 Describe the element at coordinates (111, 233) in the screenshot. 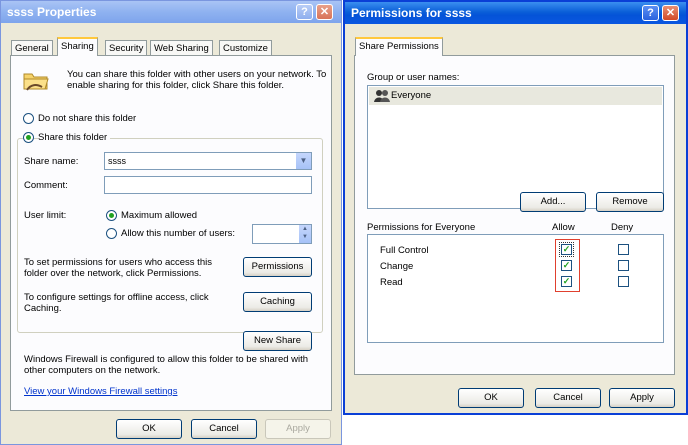

I see `allow-number-radio` at that location.